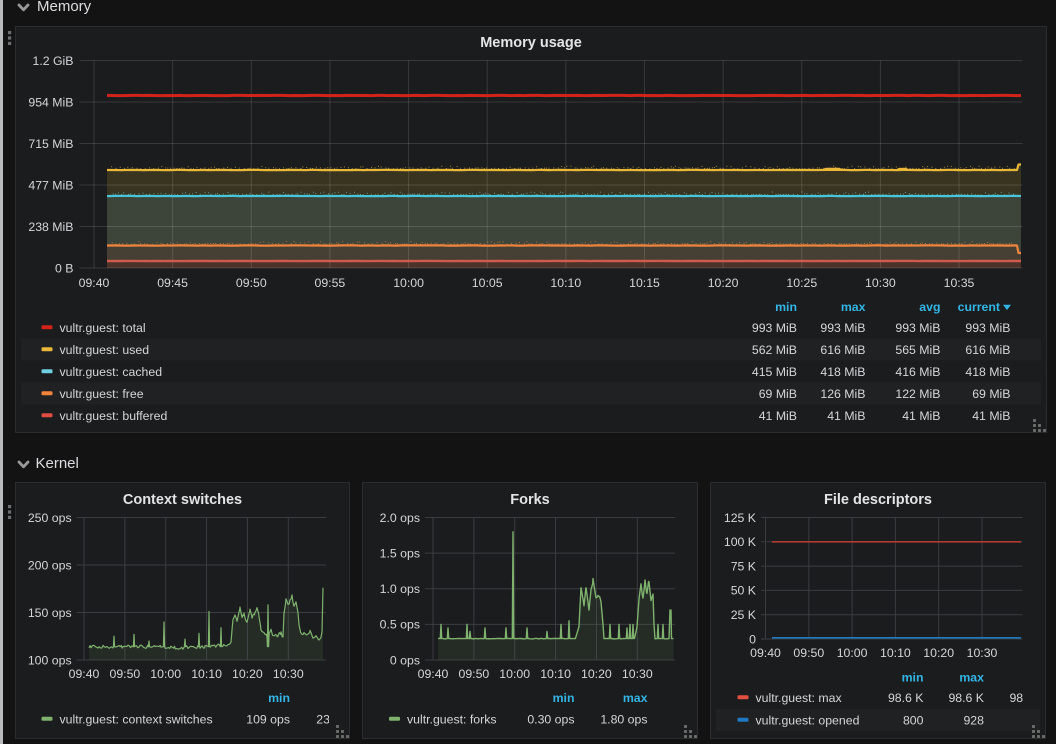 The width and height of the screenshot is (1056, 744). What do you see at coordinates (182, 500) in the screenshot?
I see `svg-text: Context switches` at bounding box center [182, 500].